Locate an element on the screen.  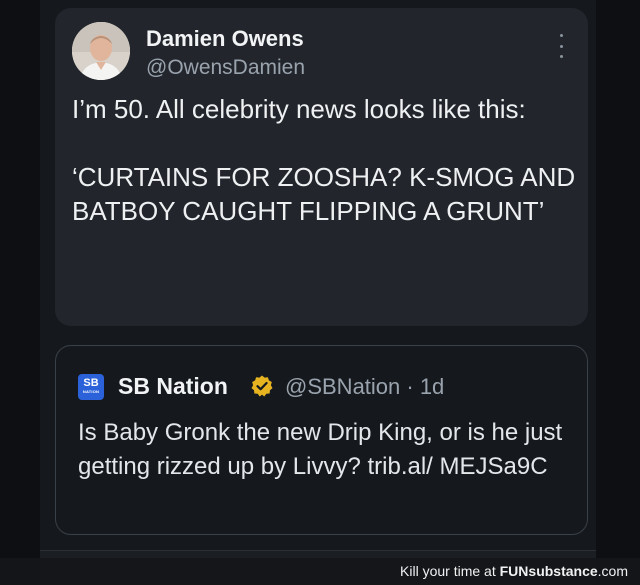
quoted-handle-time: @SBNation · 1d is located at coordinates (364, 387).